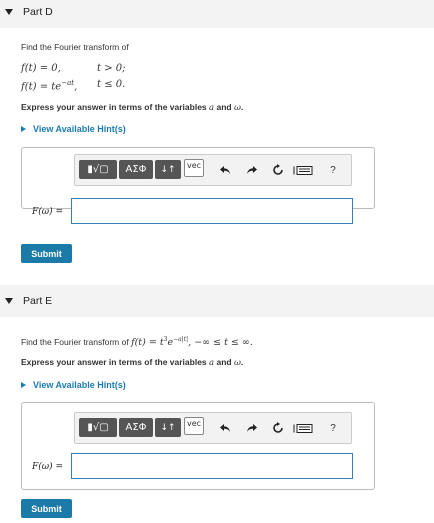  I want to click on part-e-title: Part E, so click(38, 301).